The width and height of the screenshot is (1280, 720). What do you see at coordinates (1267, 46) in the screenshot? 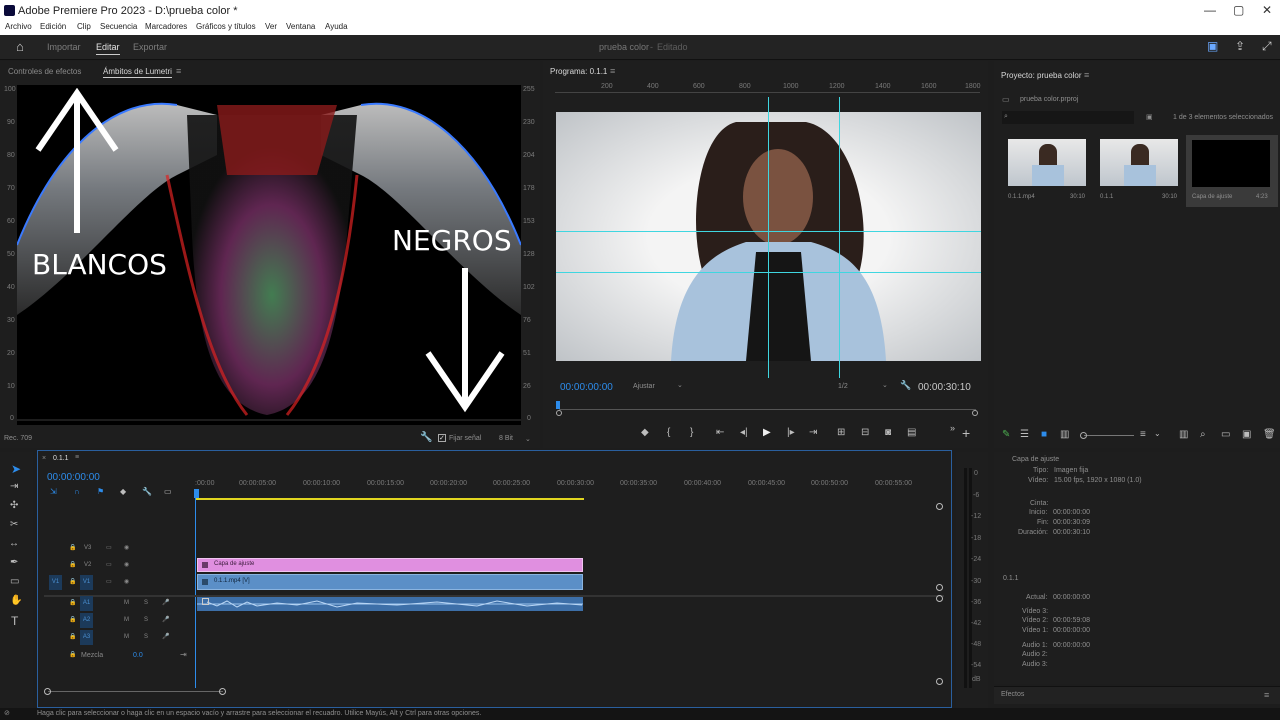
I see `fullscreen-icon: ⤢` at bounding box center [1267, 46].